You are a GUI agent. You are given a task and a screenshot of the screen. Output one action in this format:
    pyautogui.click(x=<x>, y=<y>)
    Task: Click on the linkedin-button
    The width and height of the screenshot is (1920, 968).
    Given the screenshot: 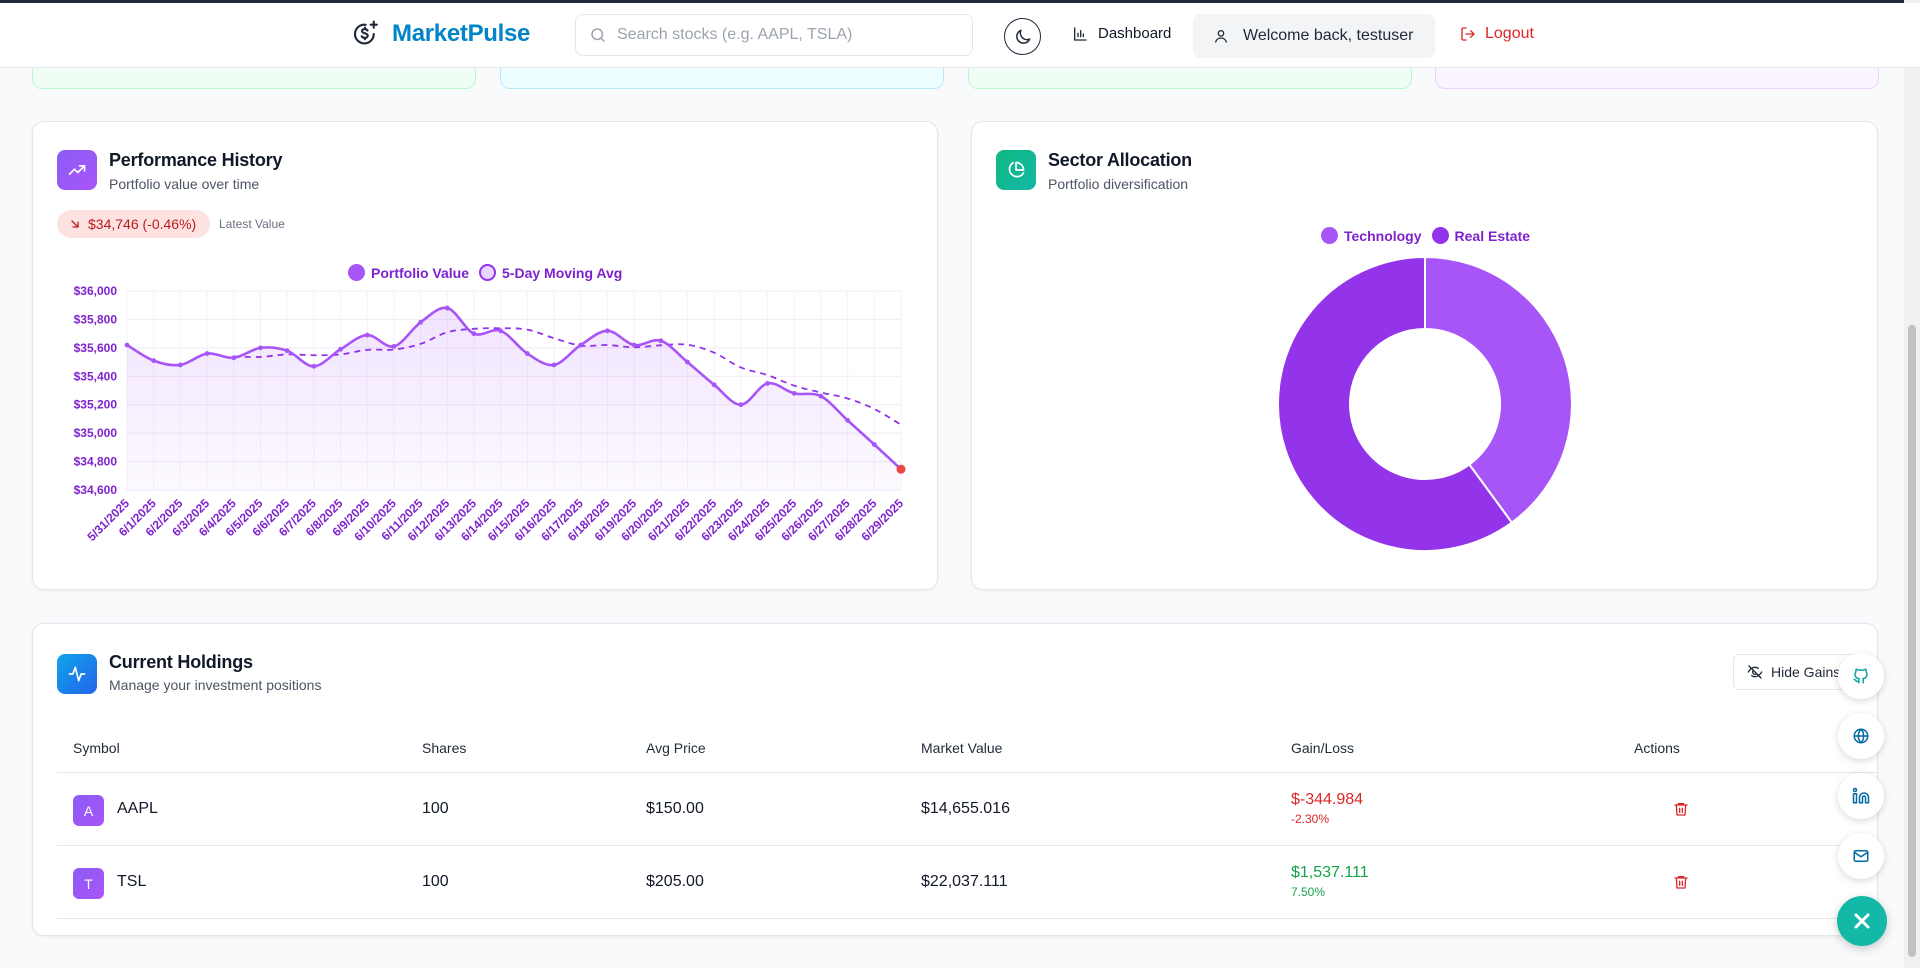 What is the action you would take?
    pyautogui.click(x=1861, y=796)
    